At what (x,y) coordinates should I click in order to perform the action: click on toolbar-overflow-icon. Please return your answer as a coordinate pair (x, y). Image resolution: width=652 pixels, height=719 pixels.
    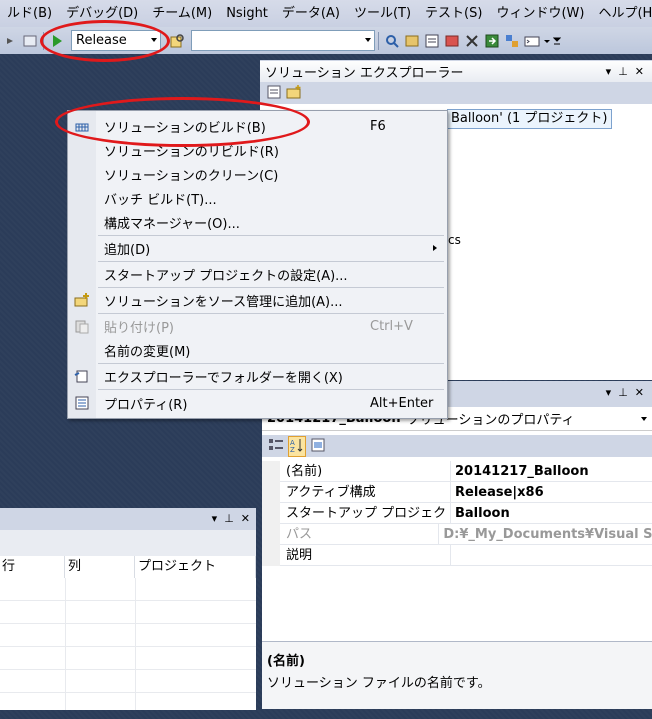
    Looking at the image, I should click on (557, 41).